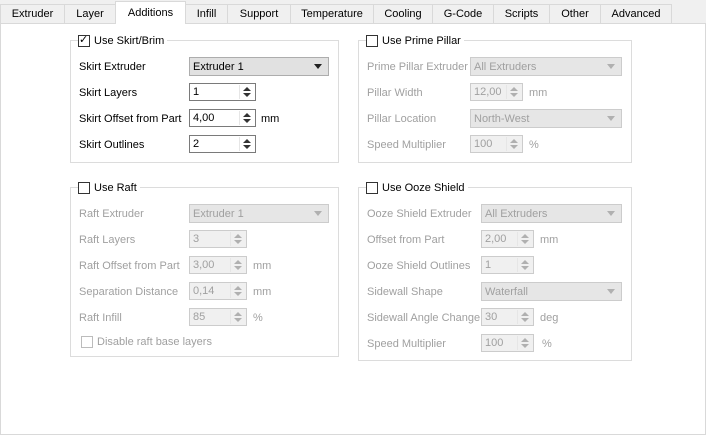  Describe the element at coordinates (549, 318) in the screenshot. I see `sidewall-angle-unit: deg` at that location.